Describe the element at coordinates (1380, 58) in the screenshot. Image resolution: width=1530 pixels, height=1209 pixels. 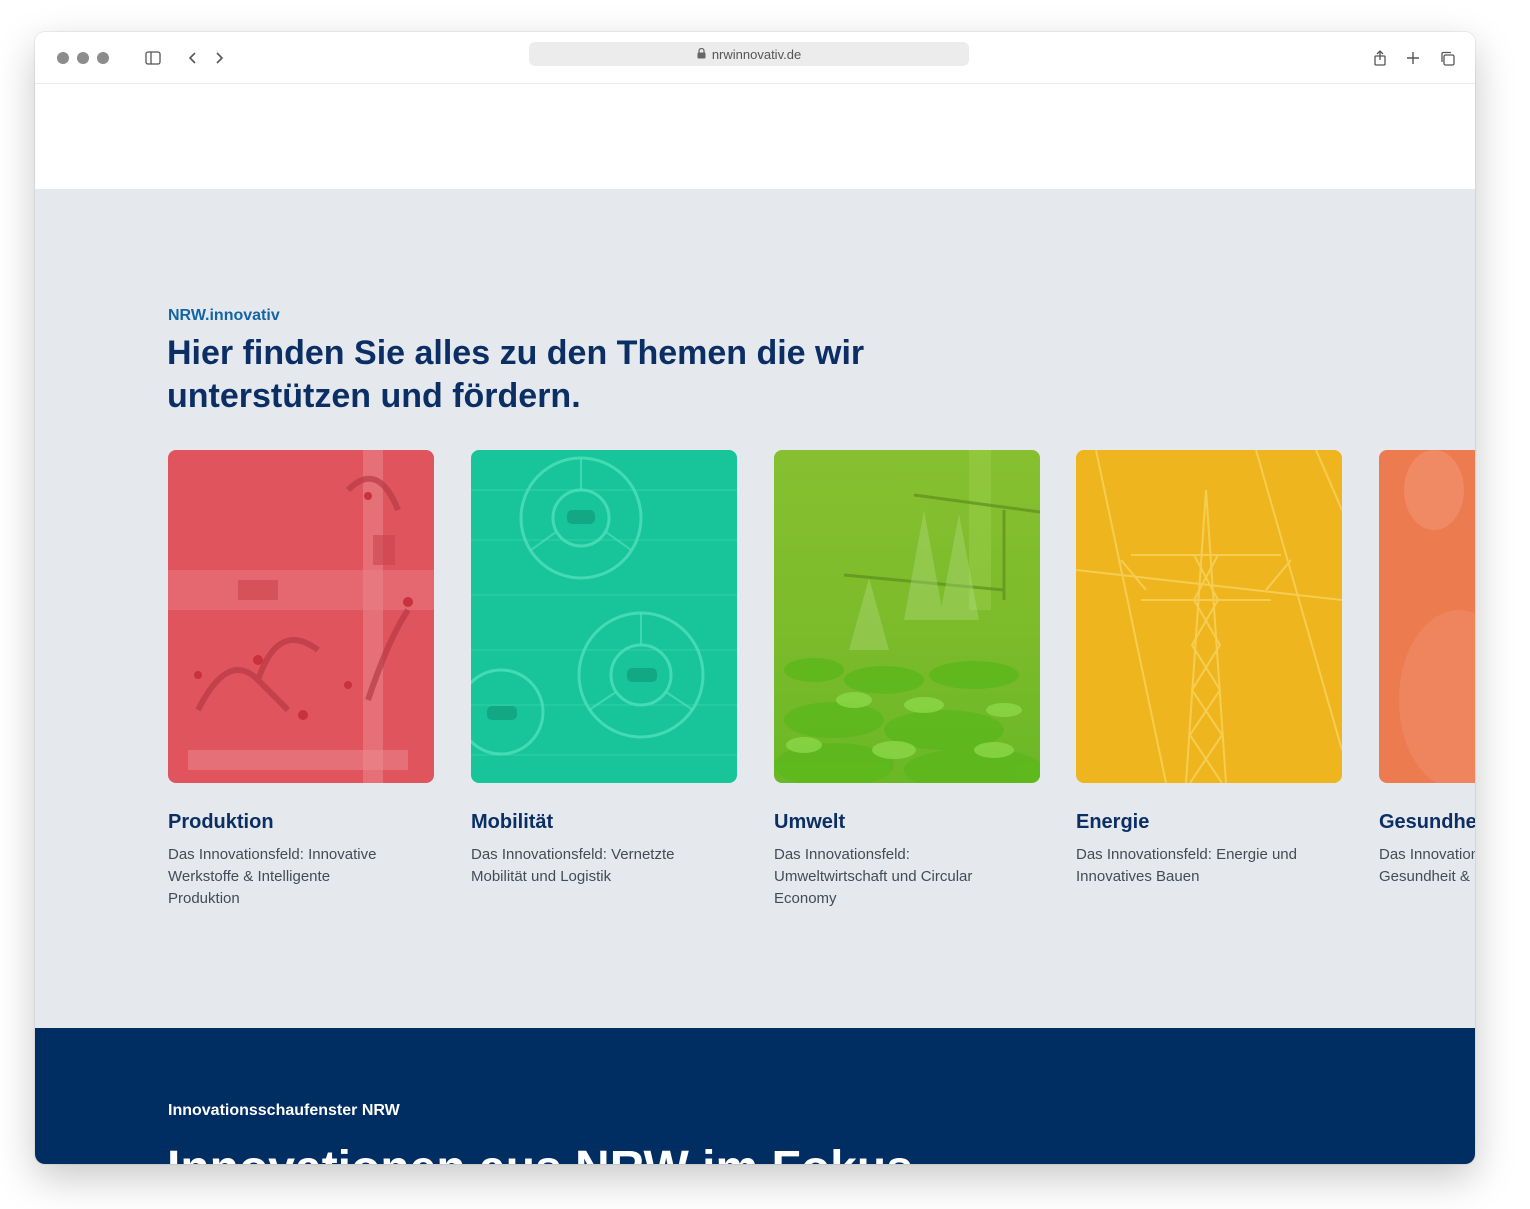
I see `share-icon` at that location.